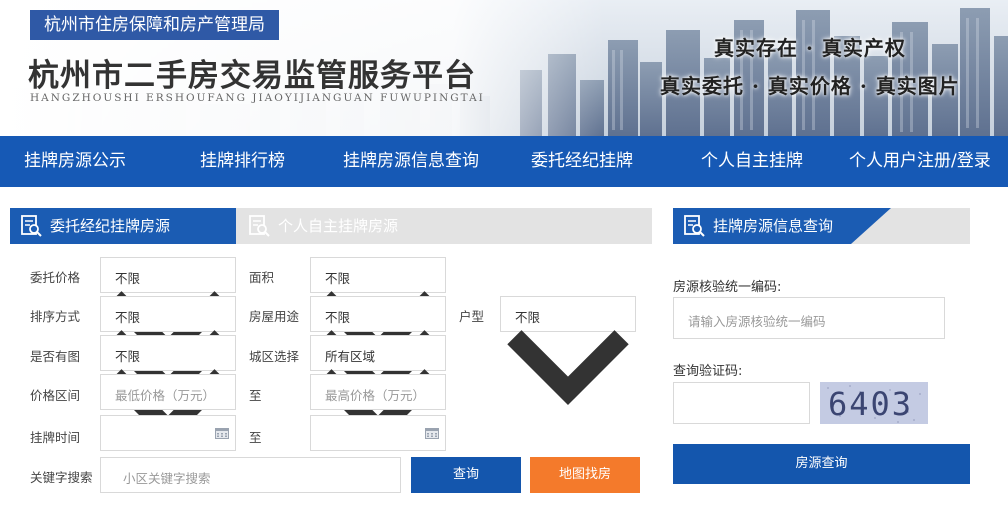 This screenshot has width=1008, height=508. I want to click on nav-item-listing-query: 挂牌房源信息查询, so click(411, 161).